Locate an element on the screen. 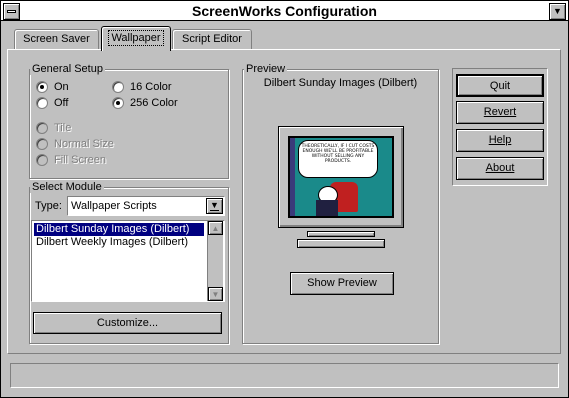 Image resolution: width=569 pixels, height=398 pixels. radio-normal-size is located at coordinates (42, 144).